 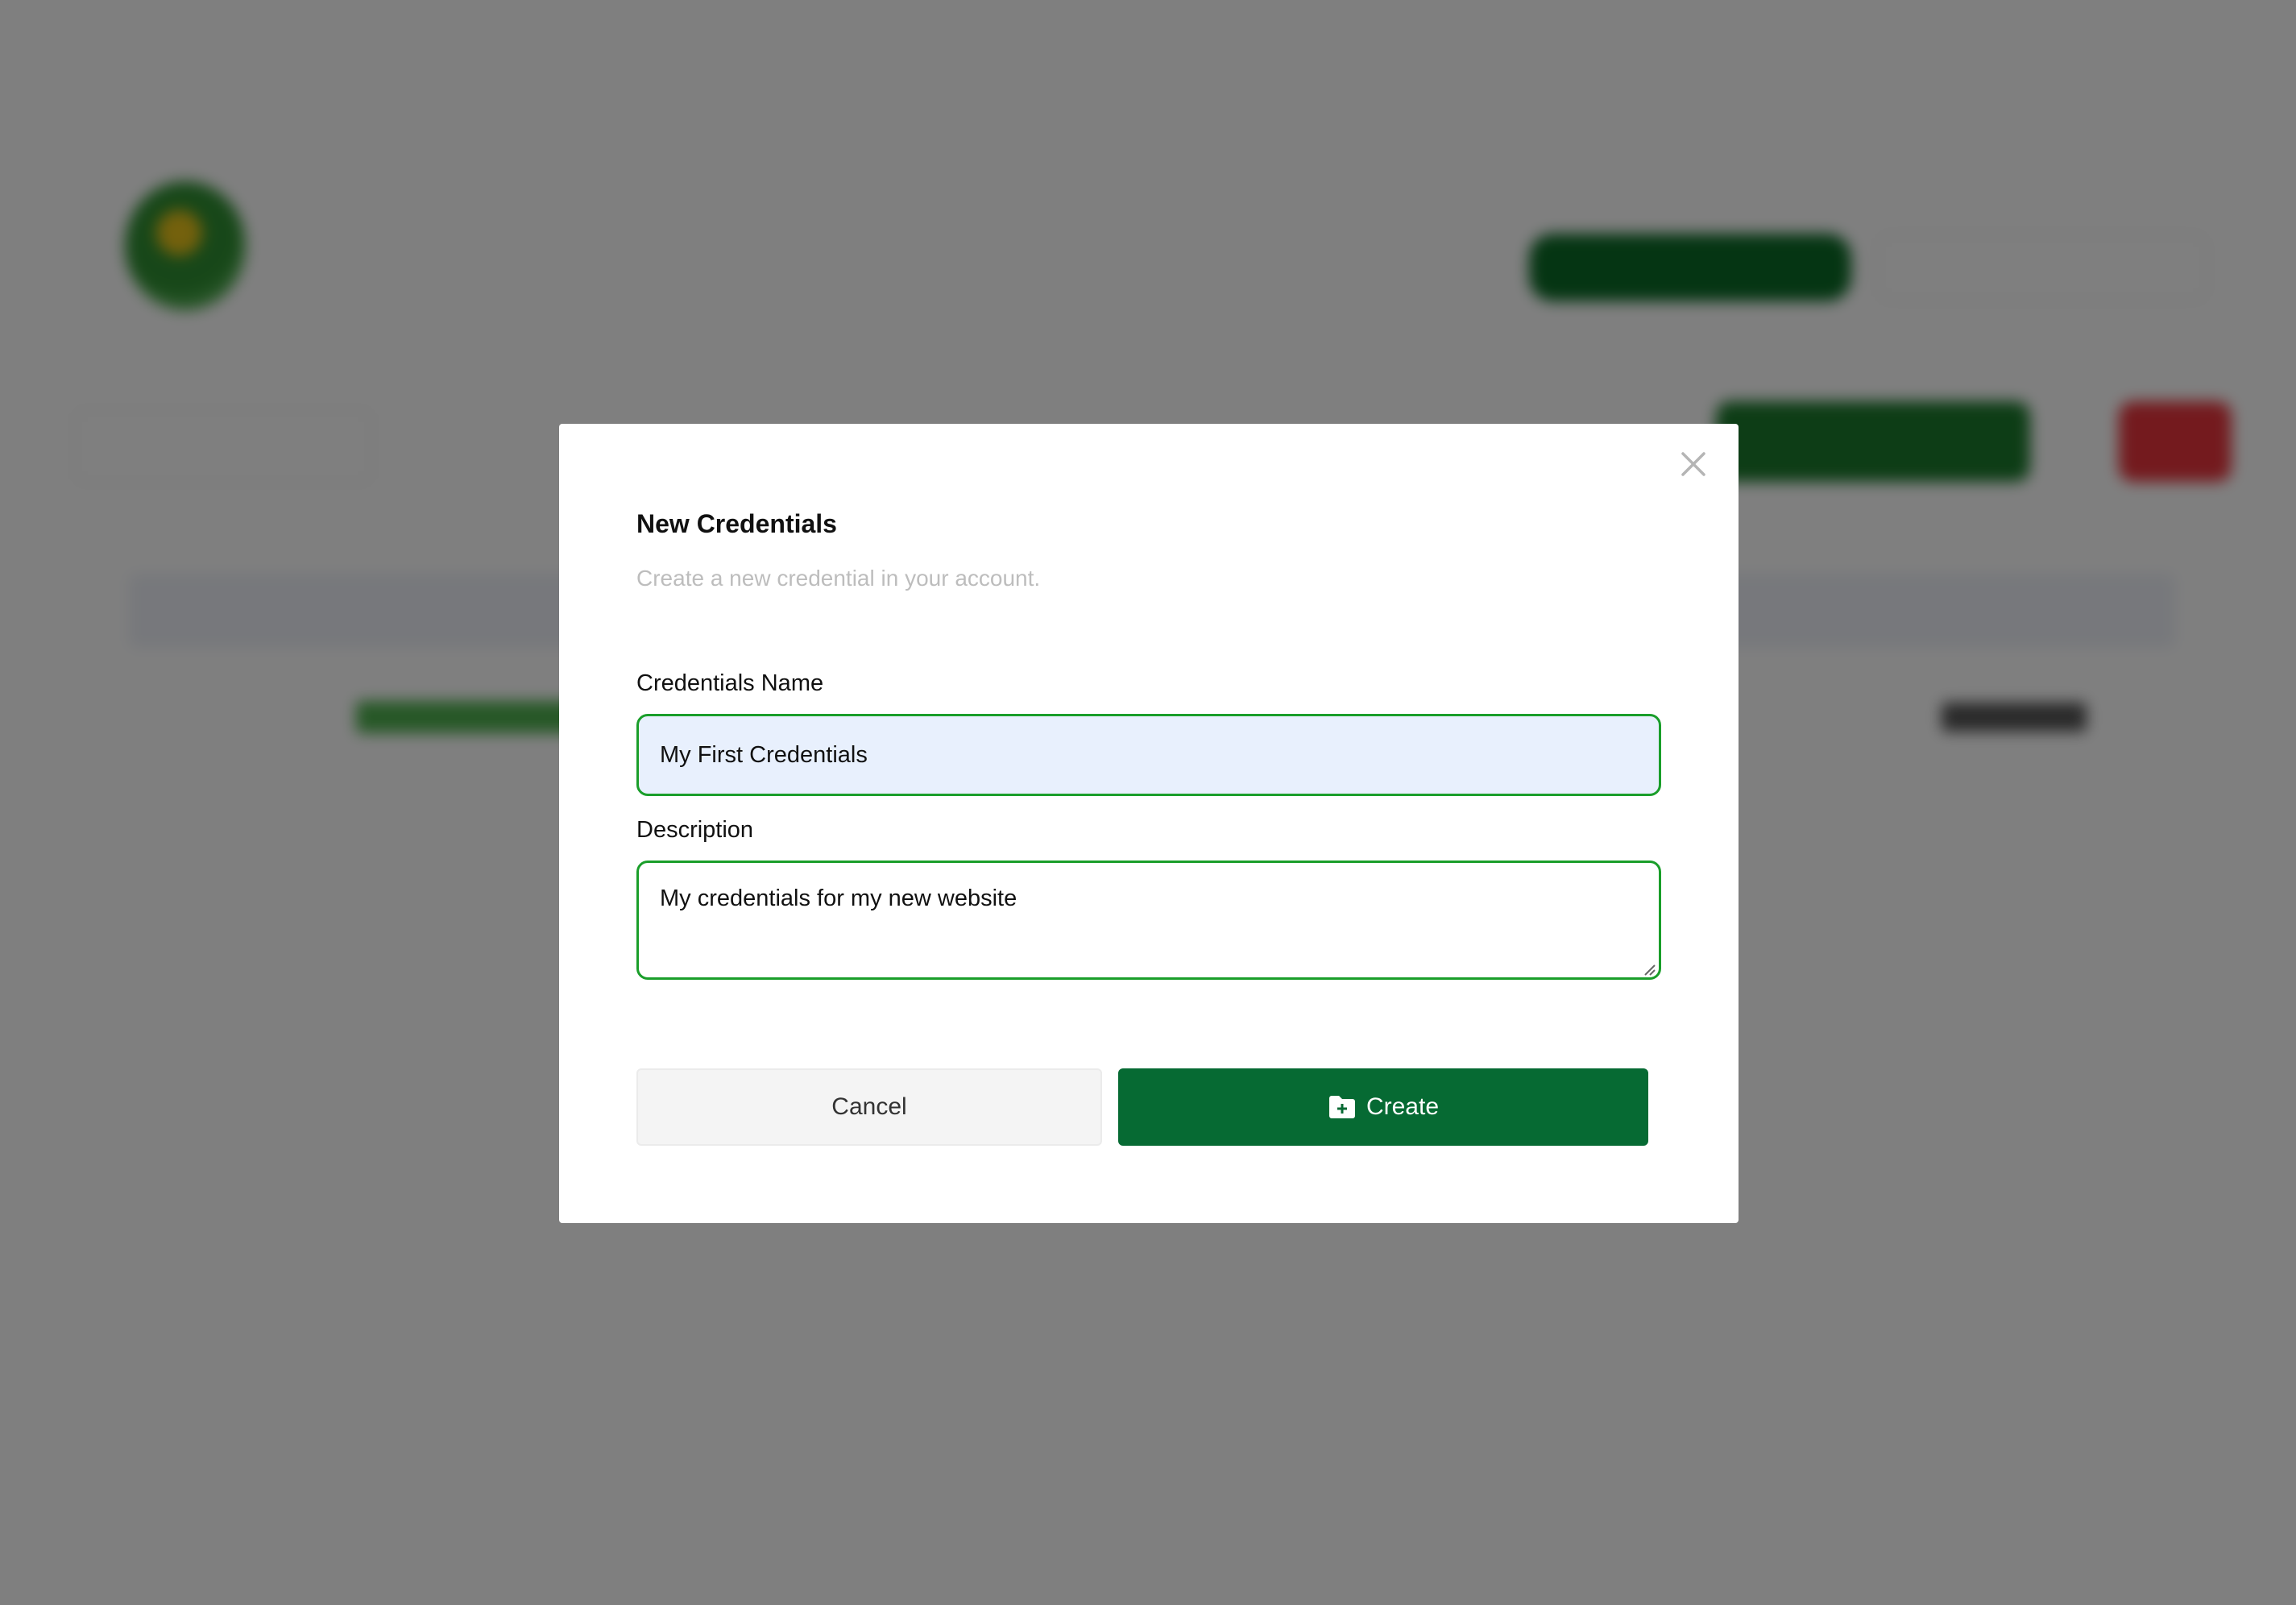 I want to click on credentials-name-input, so click(x=1148, y=755).